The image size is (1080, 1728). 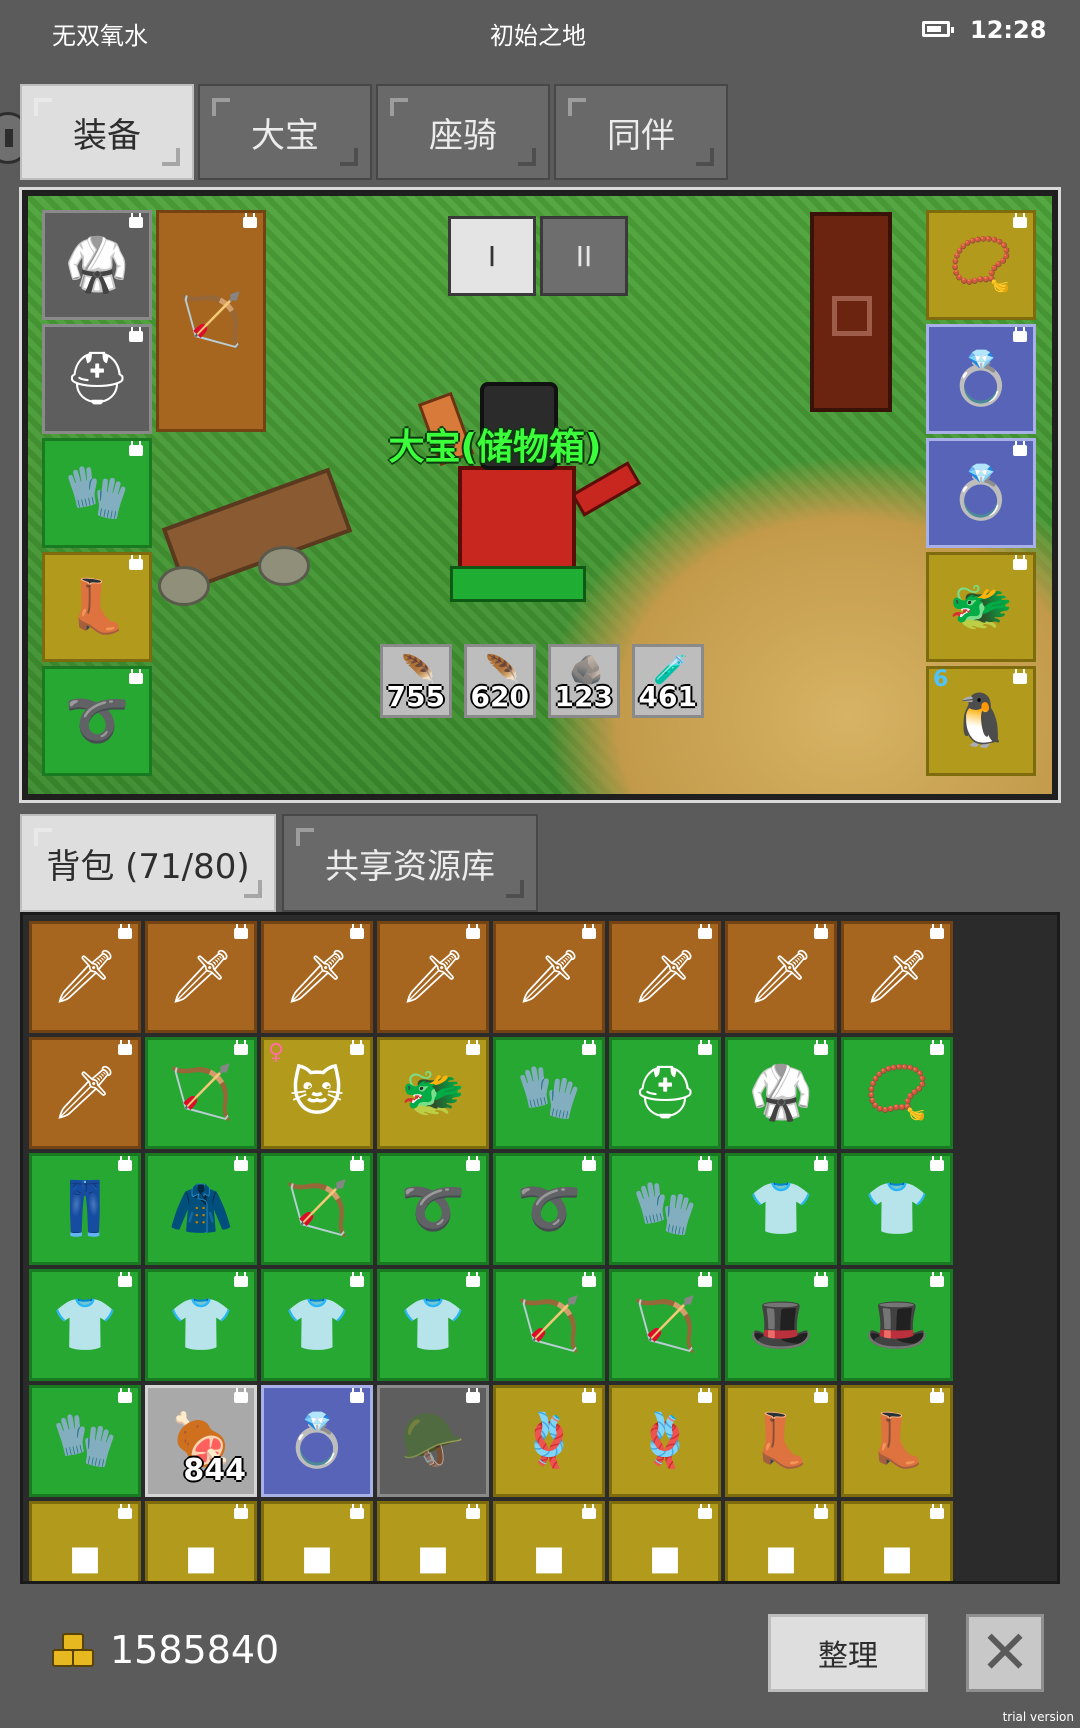 I want to click on horned-helmet-icon: 🪖, so click(x=433, y=1441).